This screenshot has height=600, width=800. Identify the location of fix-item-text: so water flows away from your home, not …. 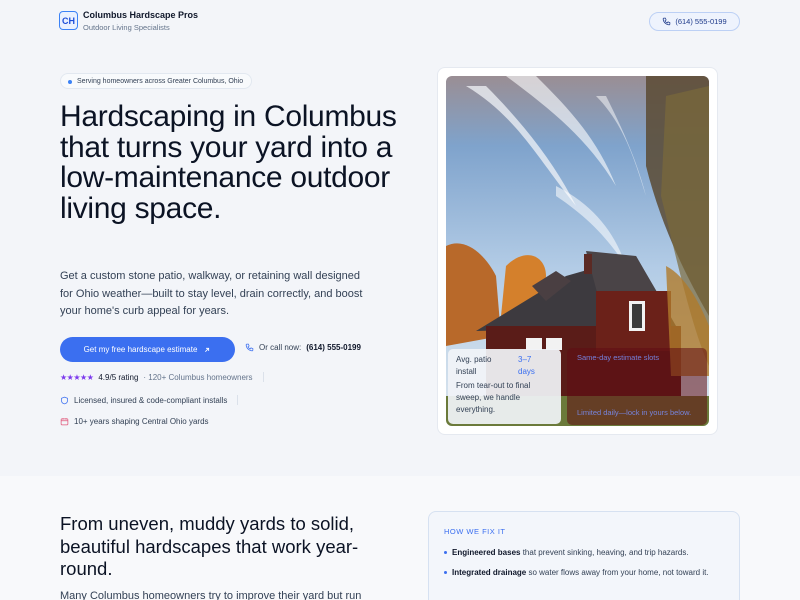
(617, 572).